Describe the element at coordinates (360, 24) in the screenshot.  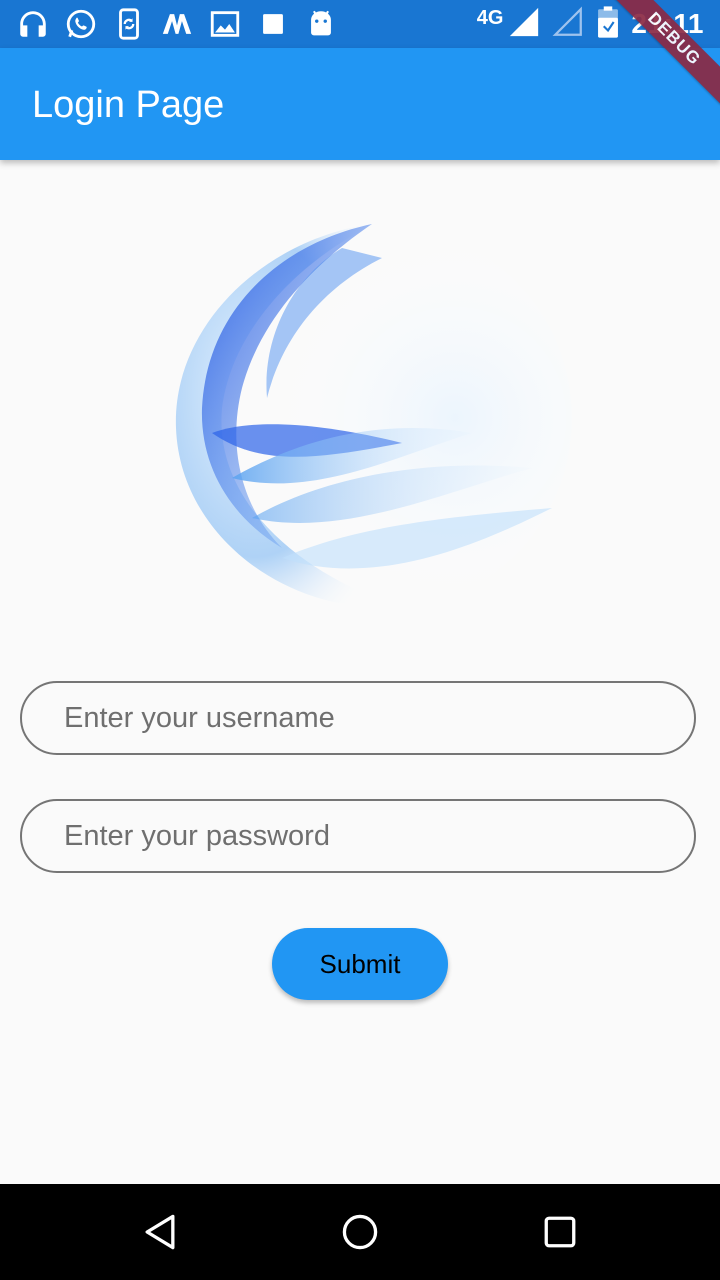
I see `status-bar: 4G 21:11` at that location.